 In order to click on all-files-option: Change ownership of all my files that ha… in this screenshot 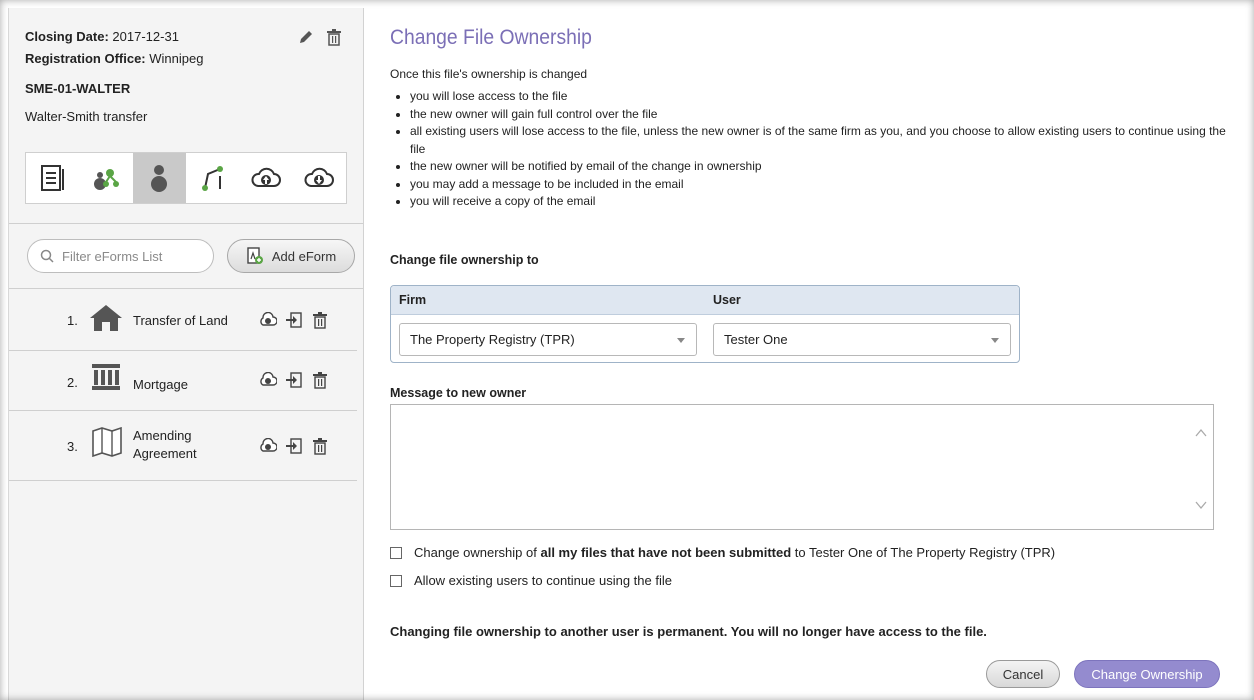, I will do `click(722, 552)`.